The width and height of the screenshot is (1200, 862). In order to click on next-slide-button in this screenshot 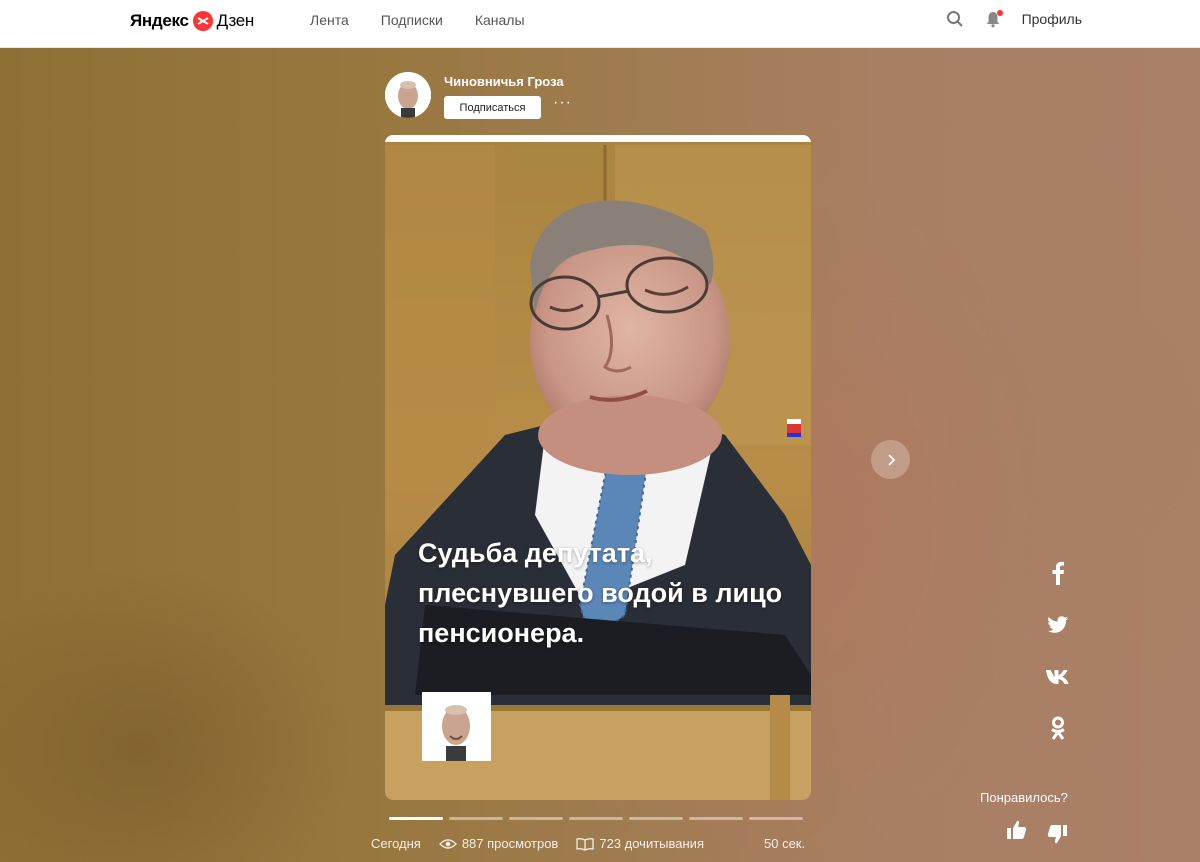, I will do `click(890, 459)`.